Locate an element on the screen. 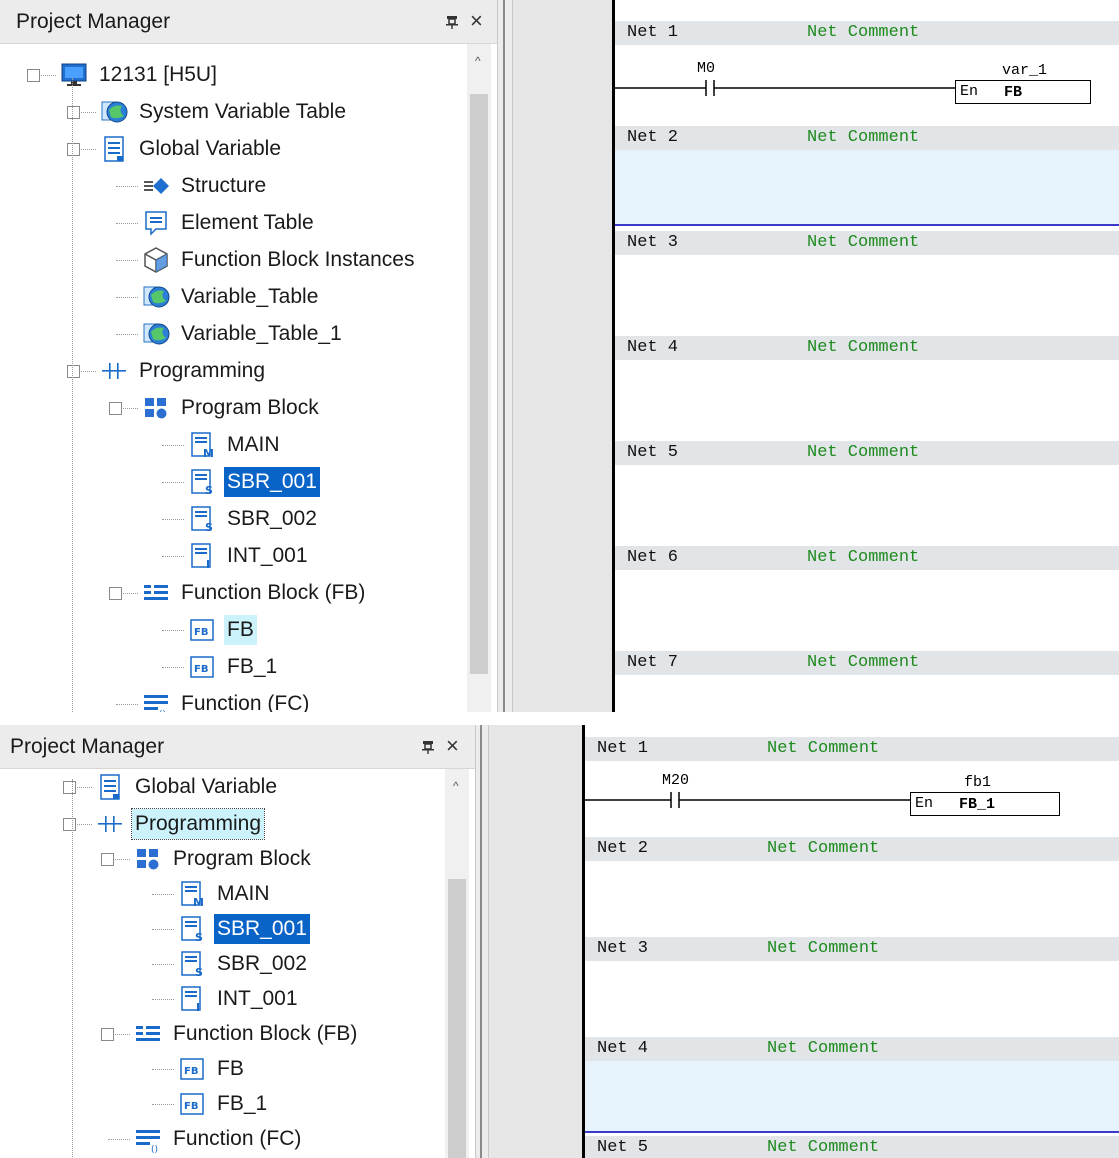  function-block: En FB_1 is located at coordinates (985, 804).